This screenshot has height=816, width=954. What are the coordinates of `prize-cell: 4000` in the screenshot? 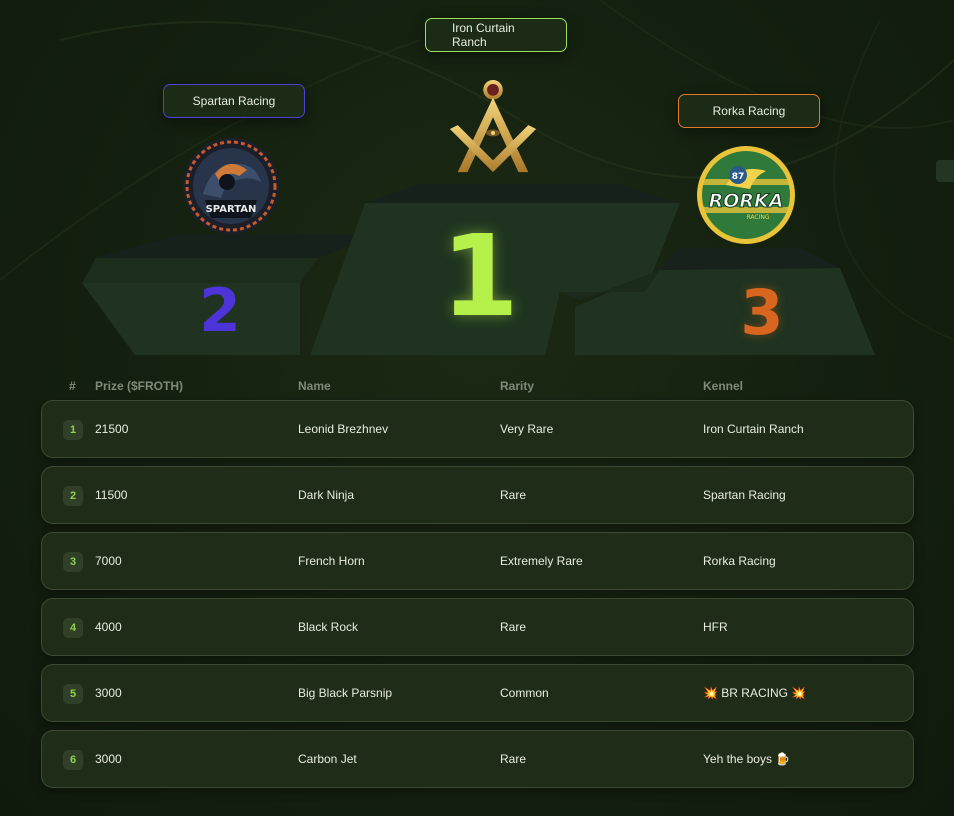 It's located at (108, 627).